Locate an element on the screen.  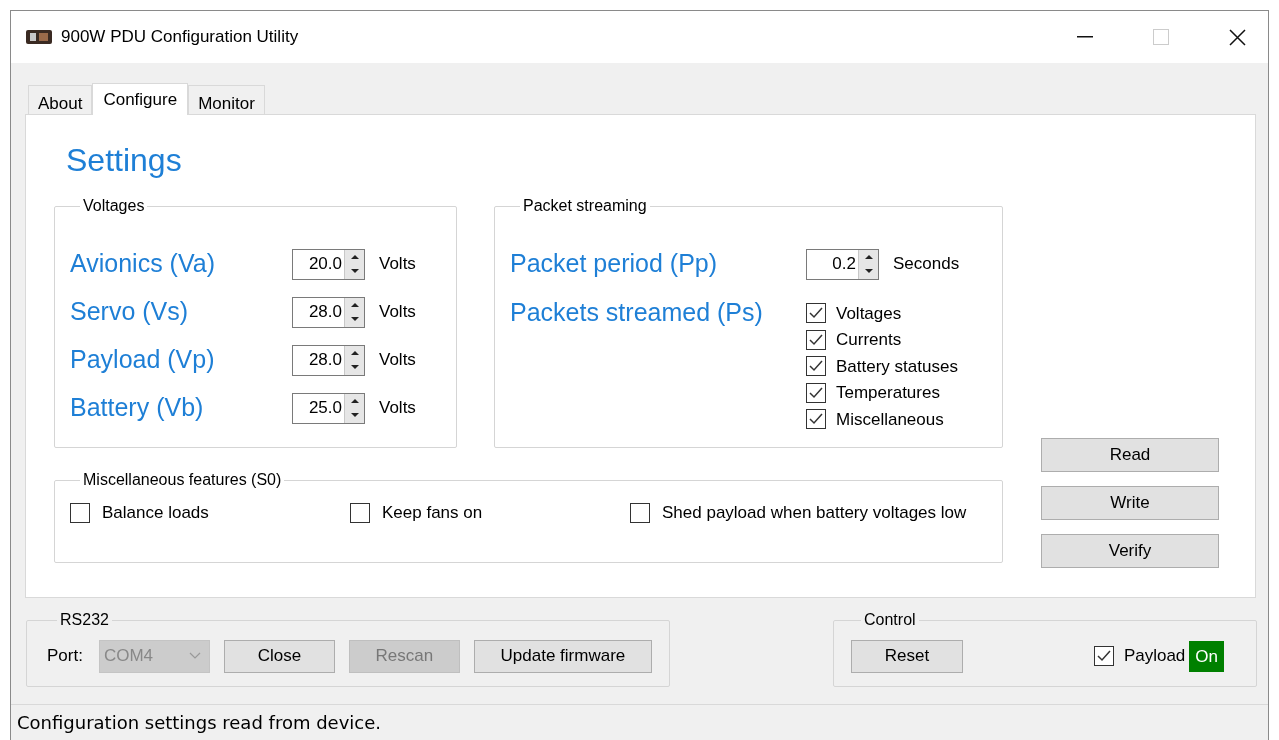
number-field: 25.0 is located at coordinates (328, 408).